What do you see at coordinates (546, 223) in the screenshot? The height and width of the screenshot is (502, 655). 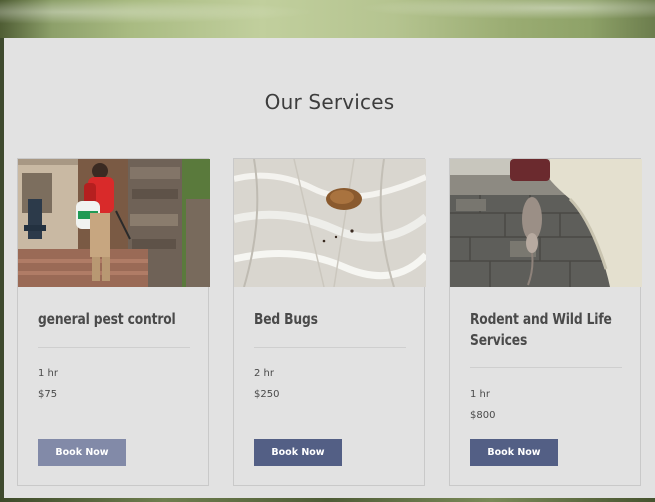 I see `rodent-held-by-gloved-hand-photo` at bounding box center [546, 223].